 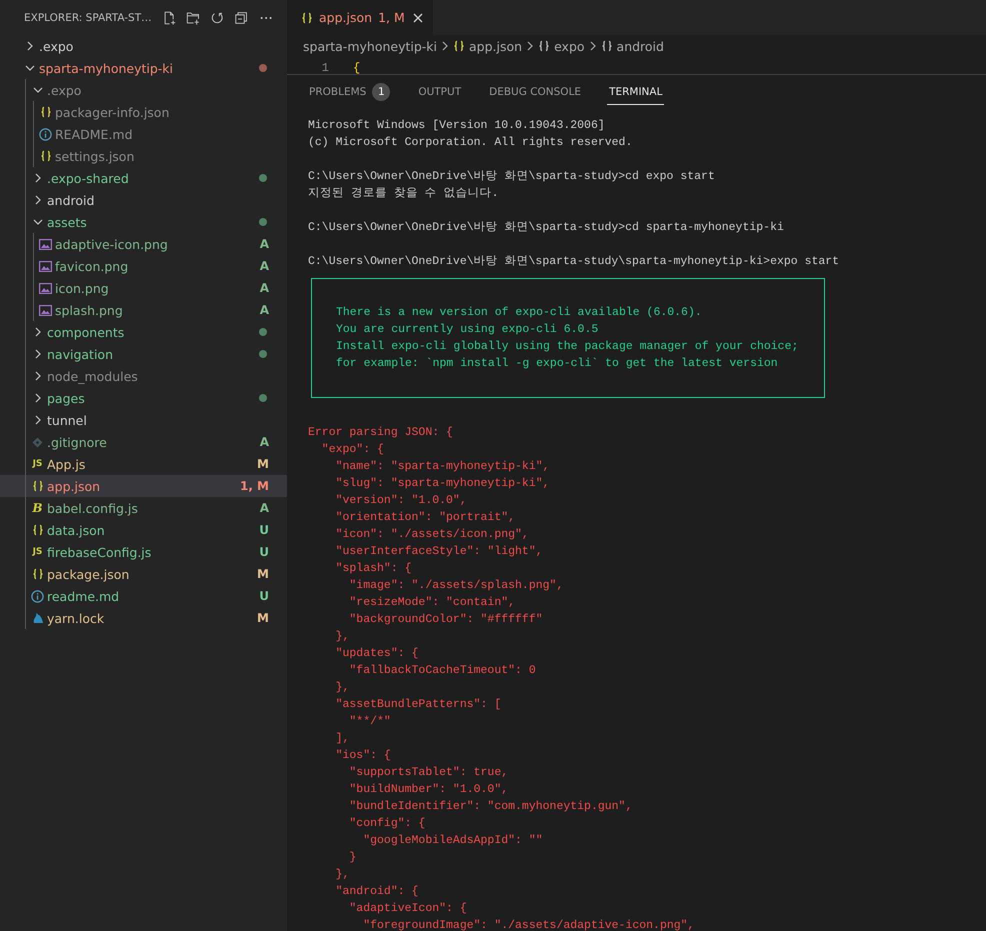 What do you see at coordinates (143, 310) in the screenshot?
I see `file-item: splash.png A` at bounding box center [143, 310].